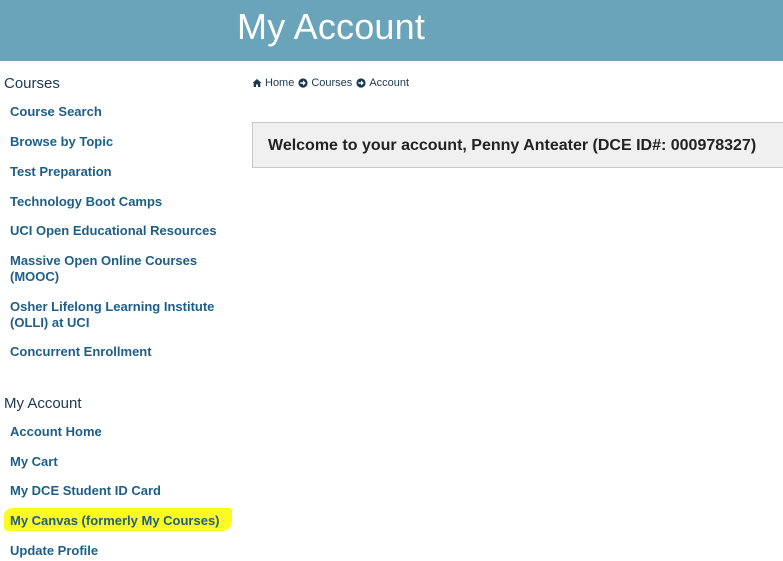  What do you see at coordinates (117, 462) in the screenshot?
I see `sidebar-item-my-cart: My Cart` at bounding box center [117, 462].